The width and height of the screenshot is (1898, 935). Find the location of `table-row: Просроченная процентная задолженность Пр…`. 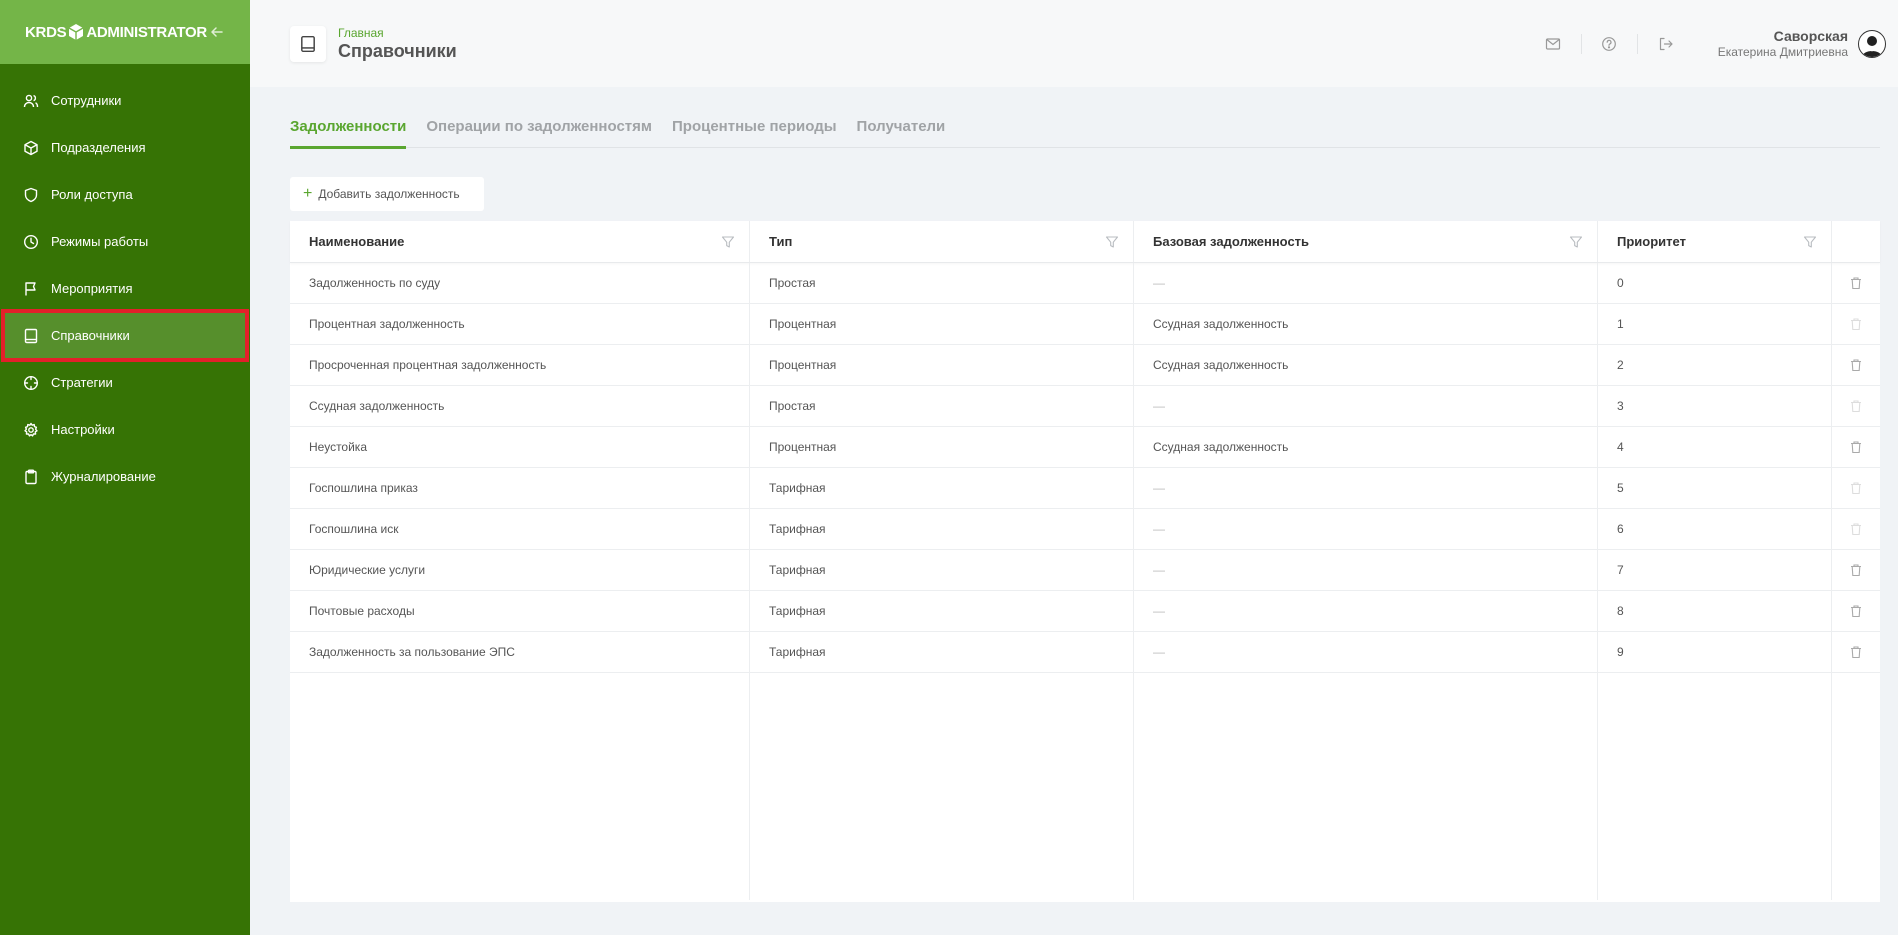

table-row: Просроченная процентная задолженность Пр… is located at coordinates (1085, 365).